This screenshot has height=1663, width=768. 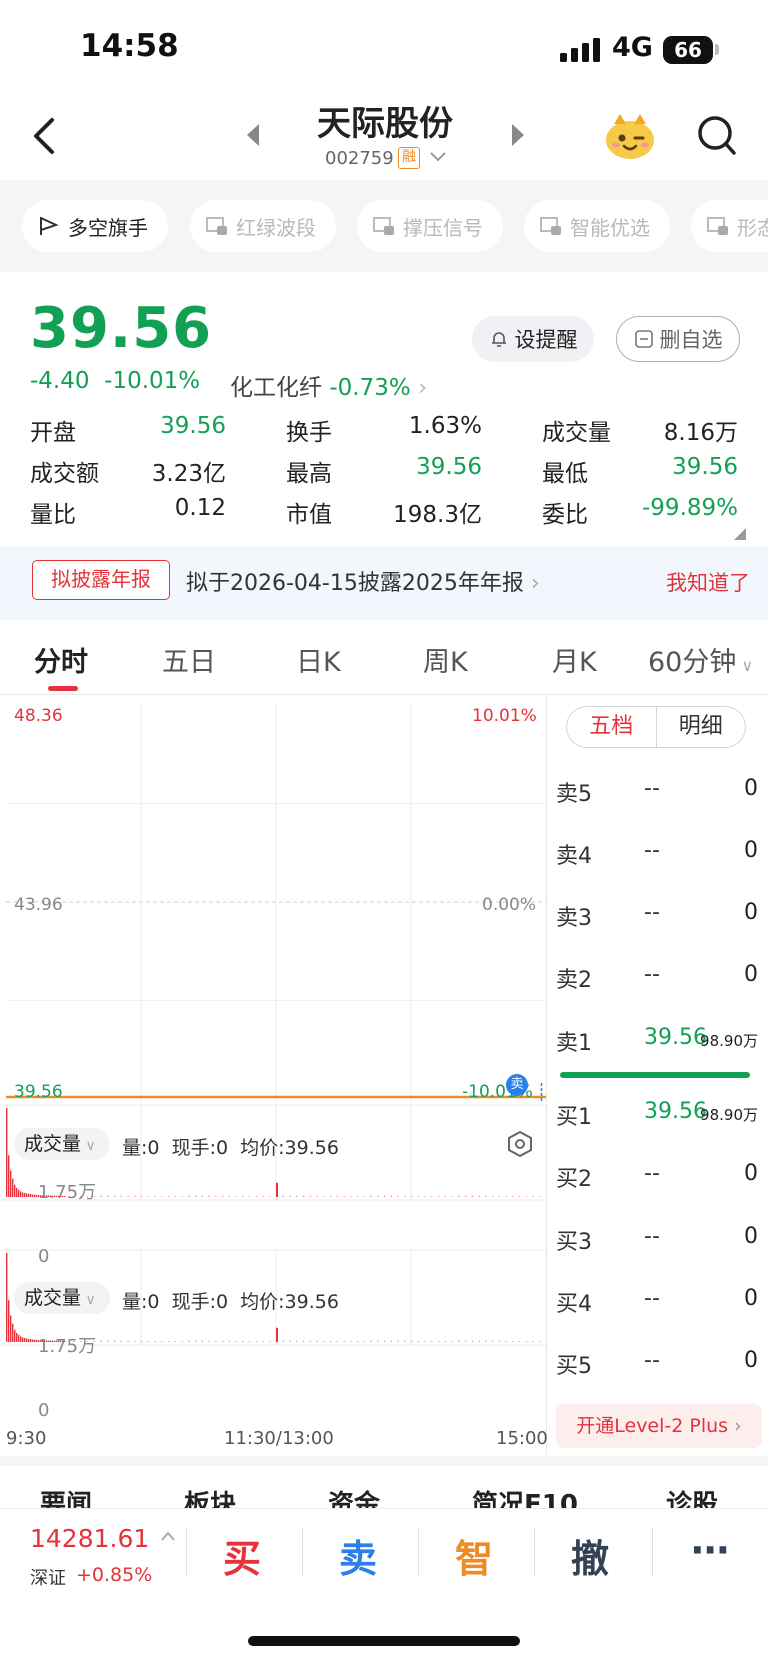 I want to click on home-indicator, so click(x=384, y=1641).